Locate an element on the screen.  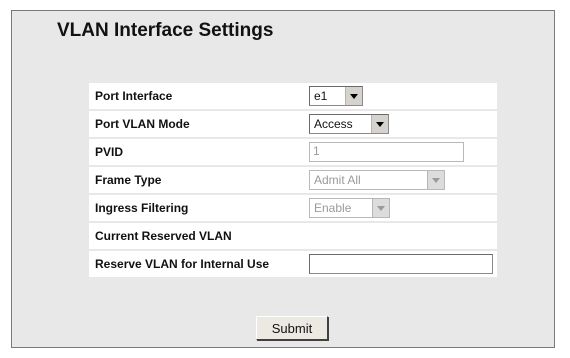
row-port-vlan-mode: Port VLAN Mode Access is located at coordinates (293, 123).